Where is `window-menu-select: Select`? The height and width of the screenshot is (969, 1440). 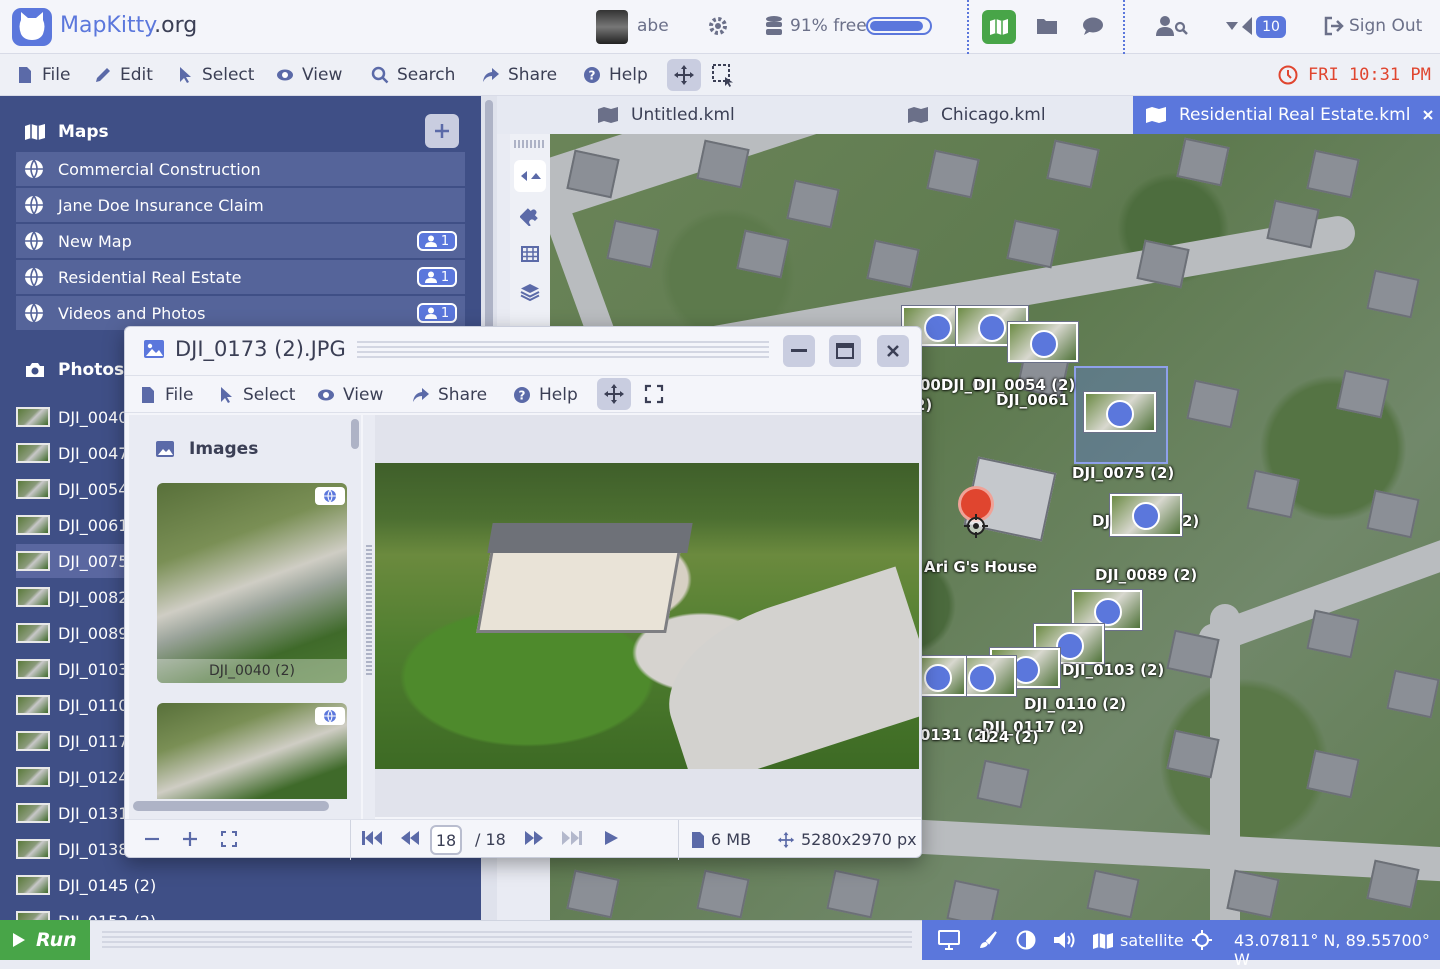
window-menu-select: Select is located at coordinates (256, 395).